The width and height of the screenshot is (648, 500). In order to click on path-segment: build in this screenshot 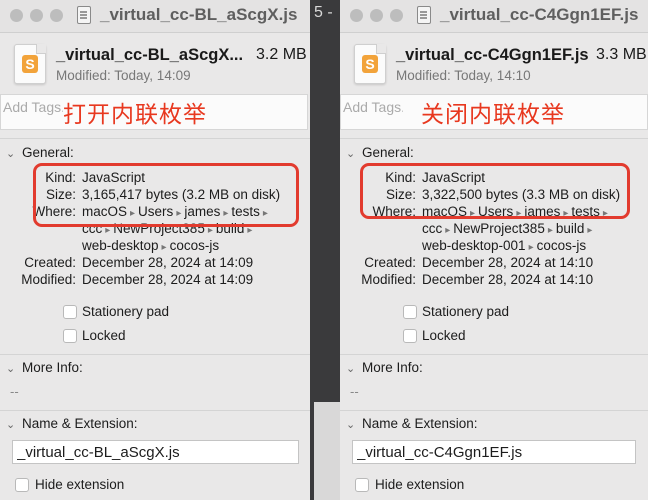, I will do `click(570, 228)`.